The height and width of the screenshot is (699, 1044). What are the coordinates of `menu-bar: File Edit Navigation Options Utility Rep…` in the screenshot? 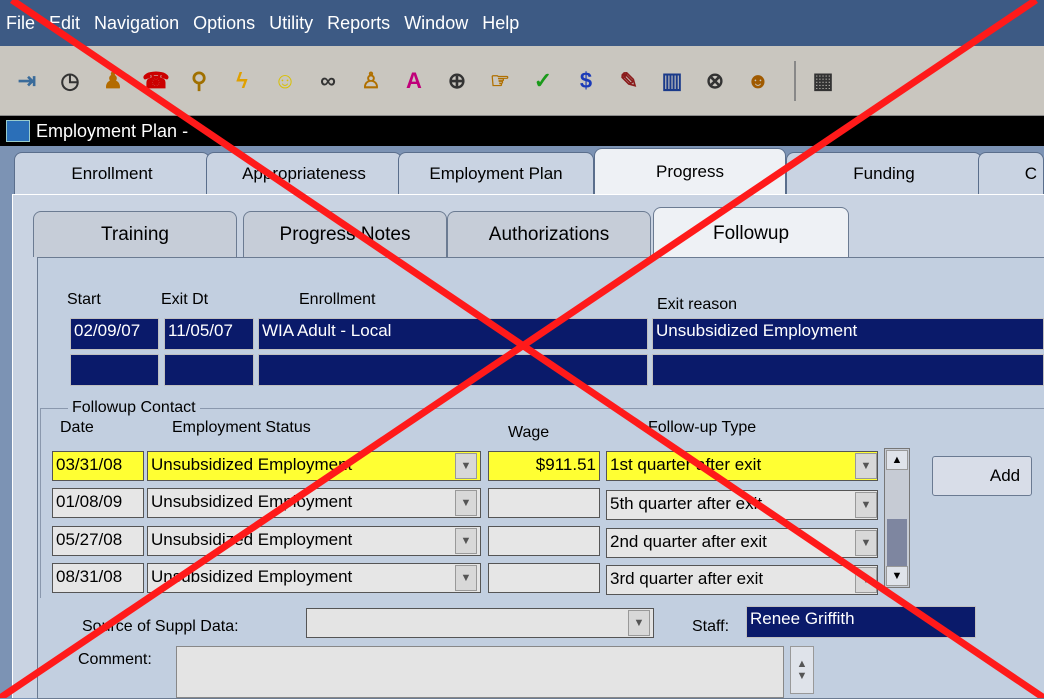 It's located at (522, 23).